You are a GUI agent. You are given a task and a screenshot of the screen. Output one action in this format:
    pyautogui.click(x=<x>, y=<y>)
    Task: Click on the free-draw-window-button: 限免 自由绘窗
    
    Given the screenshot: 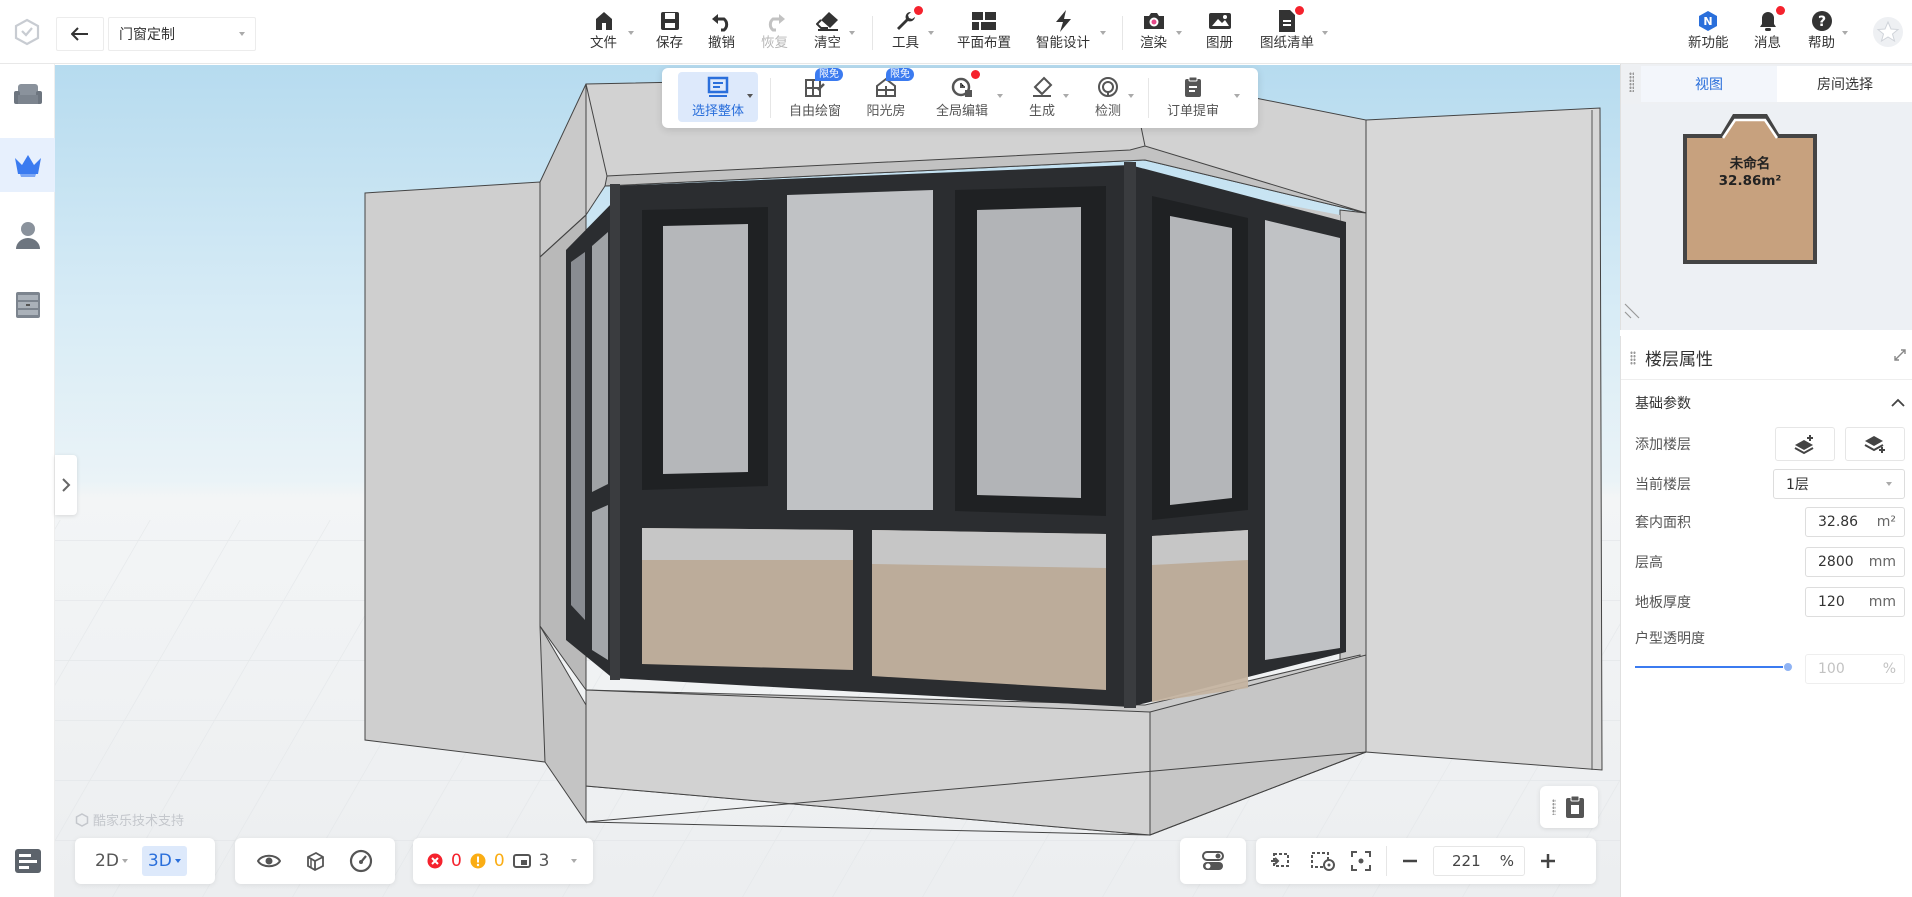 What is the action you would take?
    pyautogui.click(x=815, y=96)
    